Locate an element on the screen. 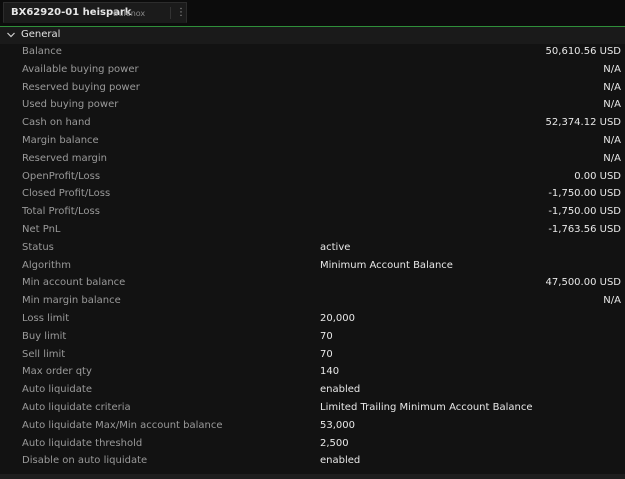  property-value: 53,000 is located at coordinates (337, 425).